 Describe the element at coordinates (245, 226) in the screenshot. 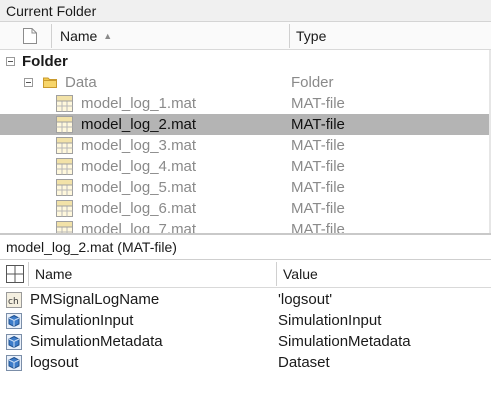

I see `file-row: model_log_7.mat MAT-file` at that location.